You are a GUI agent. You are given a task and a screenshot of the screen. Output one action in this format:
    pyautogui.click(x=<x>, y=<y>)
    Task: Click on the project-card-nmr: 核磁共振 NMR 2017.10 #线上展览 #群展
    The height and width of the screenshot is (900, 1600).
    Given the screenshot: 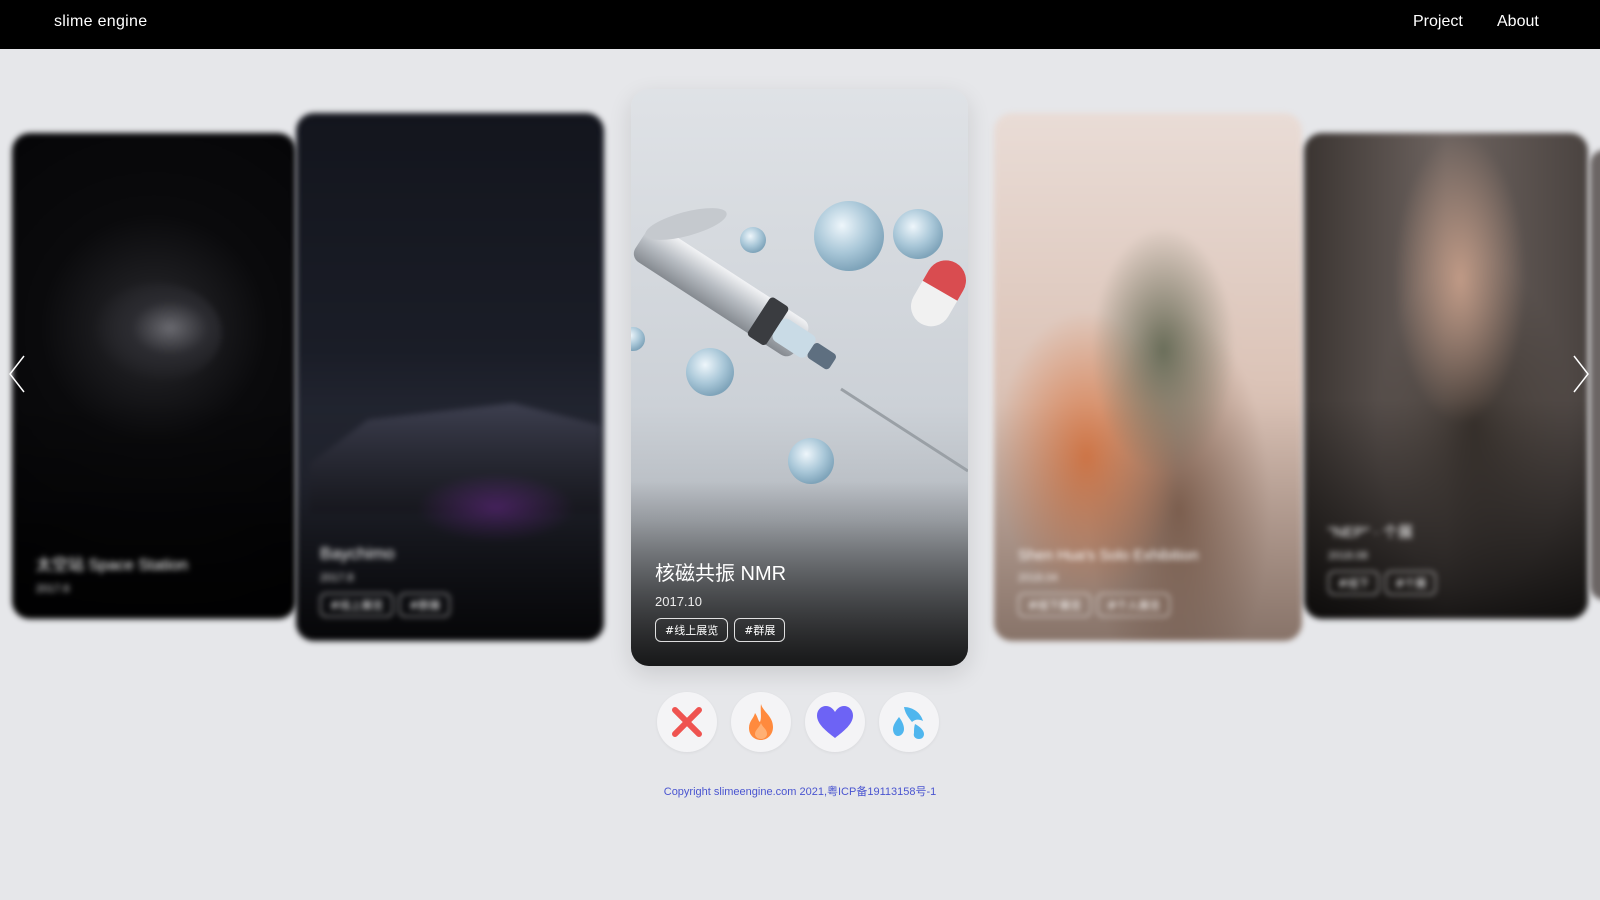 What is the action you would take?
    pyautogui.click(x=799, y=377)
    